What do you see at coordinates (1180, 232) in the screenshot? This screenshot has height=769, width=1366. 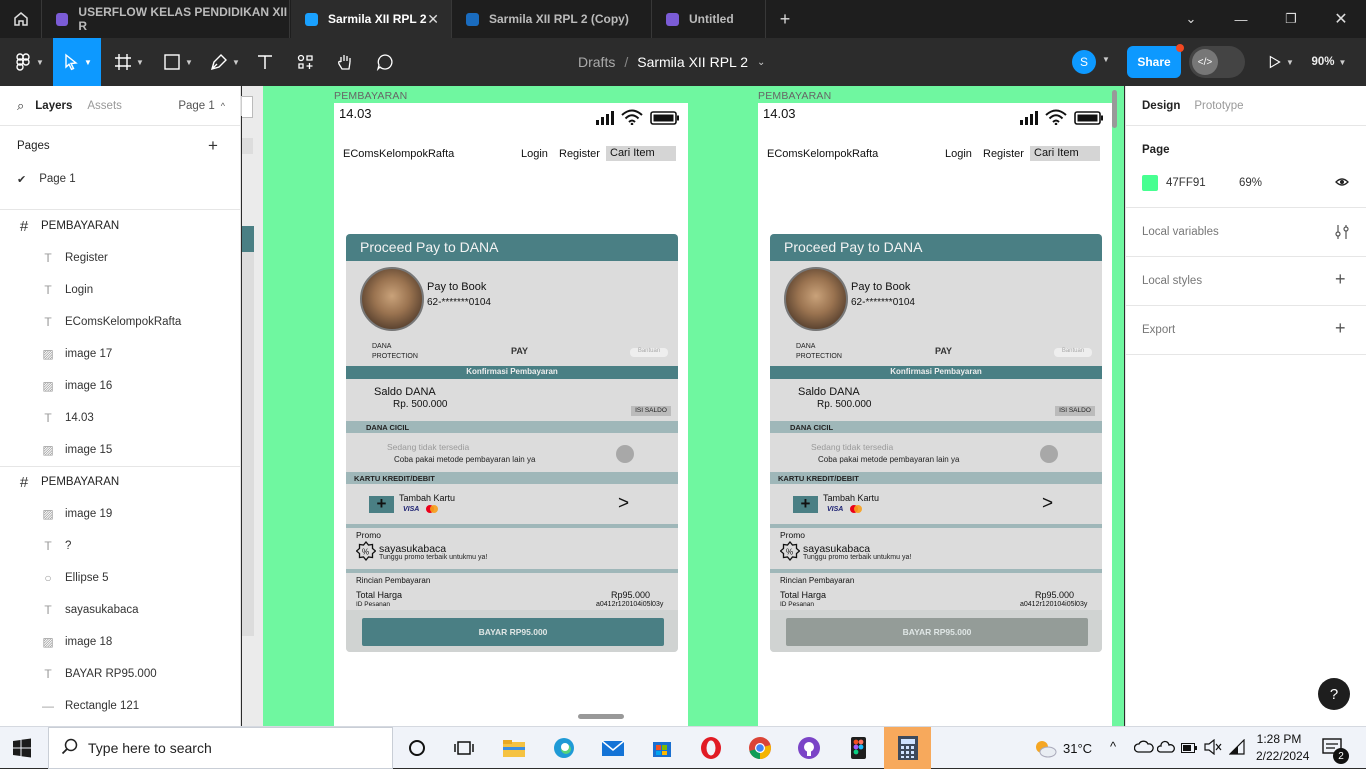 I see `local-variables-label: Local variables` at bounding box center [1180, 232].